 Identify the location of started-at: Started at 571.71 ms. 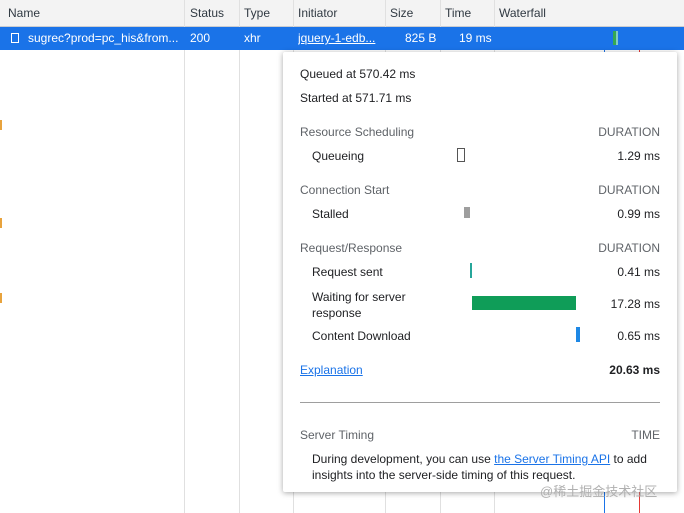
(356, 98).